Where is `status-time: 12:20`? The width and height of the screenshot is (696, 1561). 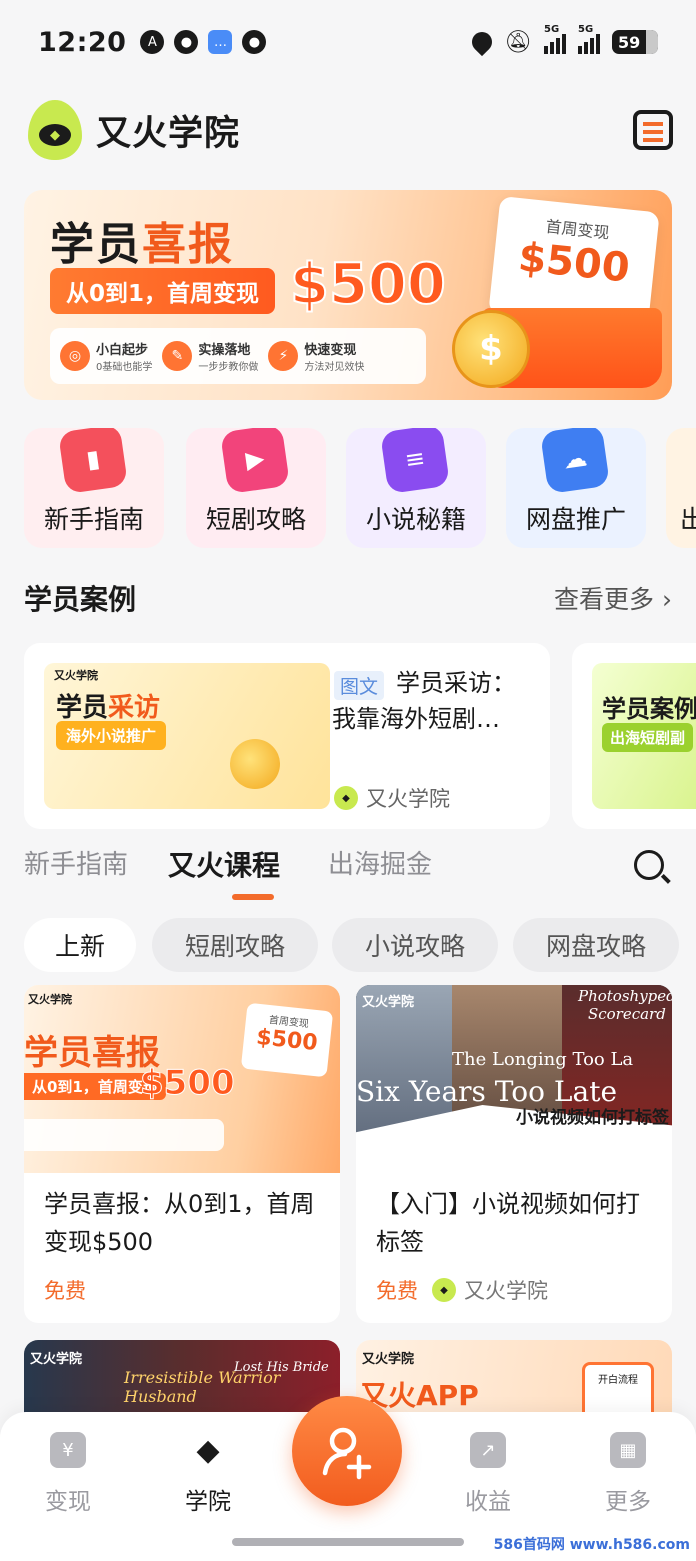 status-time: 12:20 is located at coordinates (82, 42).